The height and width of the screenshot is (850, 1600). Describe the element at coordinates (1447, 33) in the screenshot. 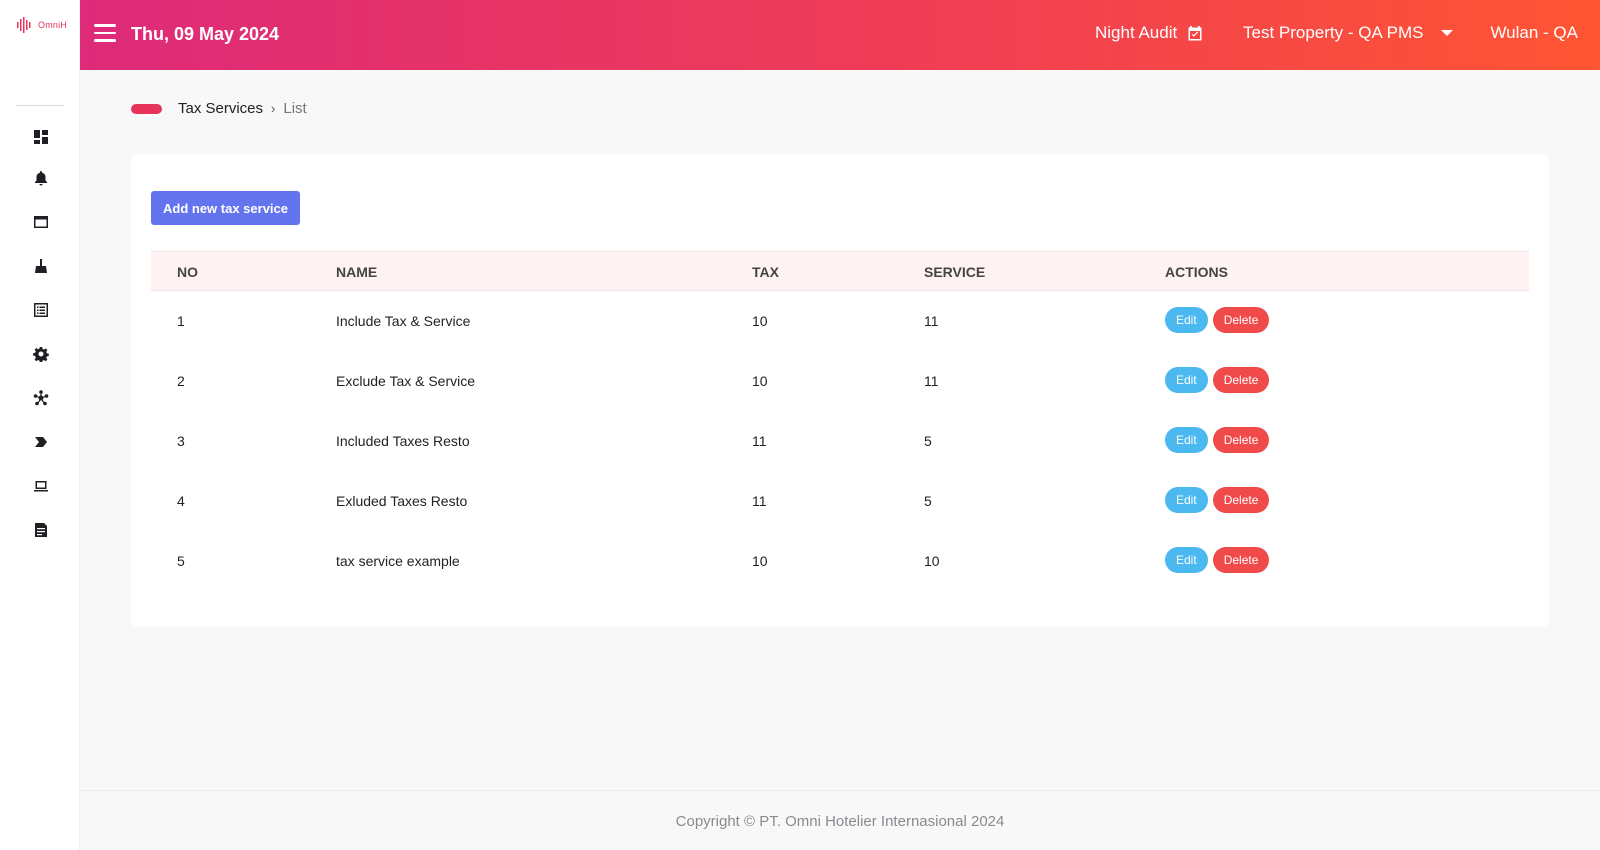

I see `chevron-down-icon` at that location.